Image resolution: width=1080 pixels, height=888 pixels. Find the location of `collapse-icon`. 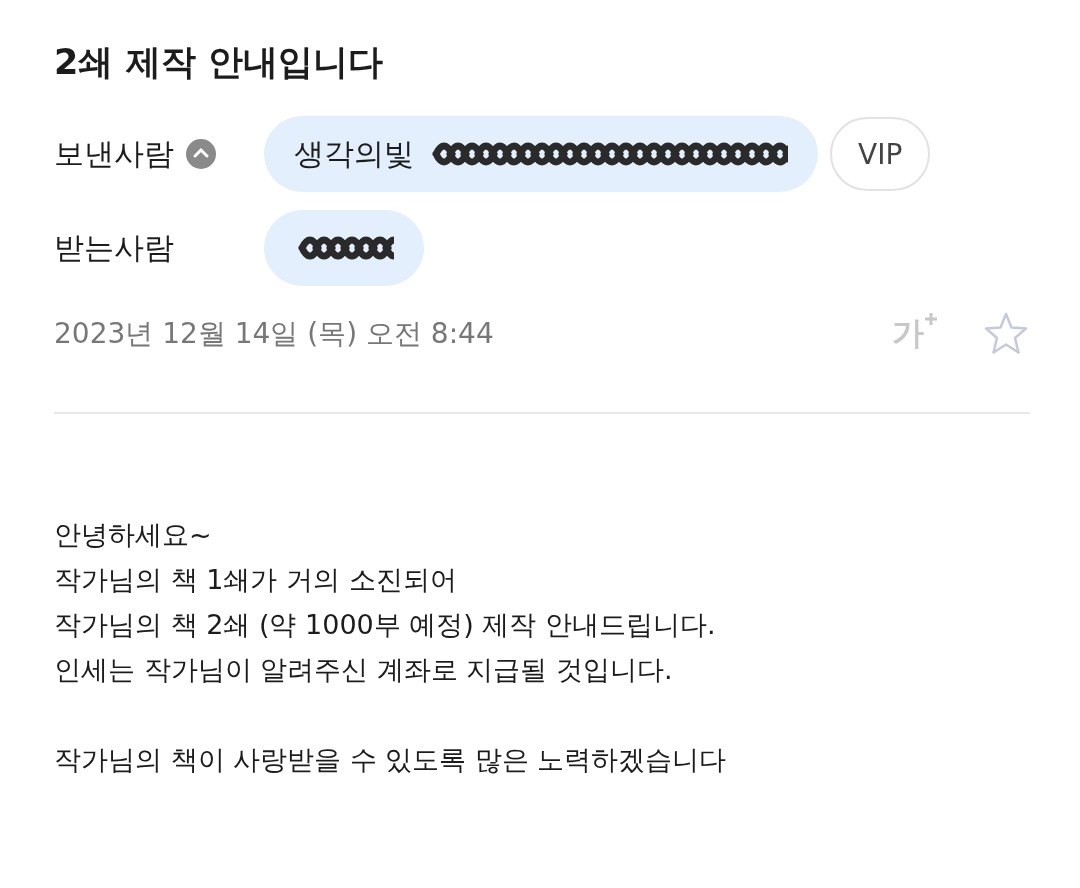

collapse-icon is located at coordinates (201, 154).